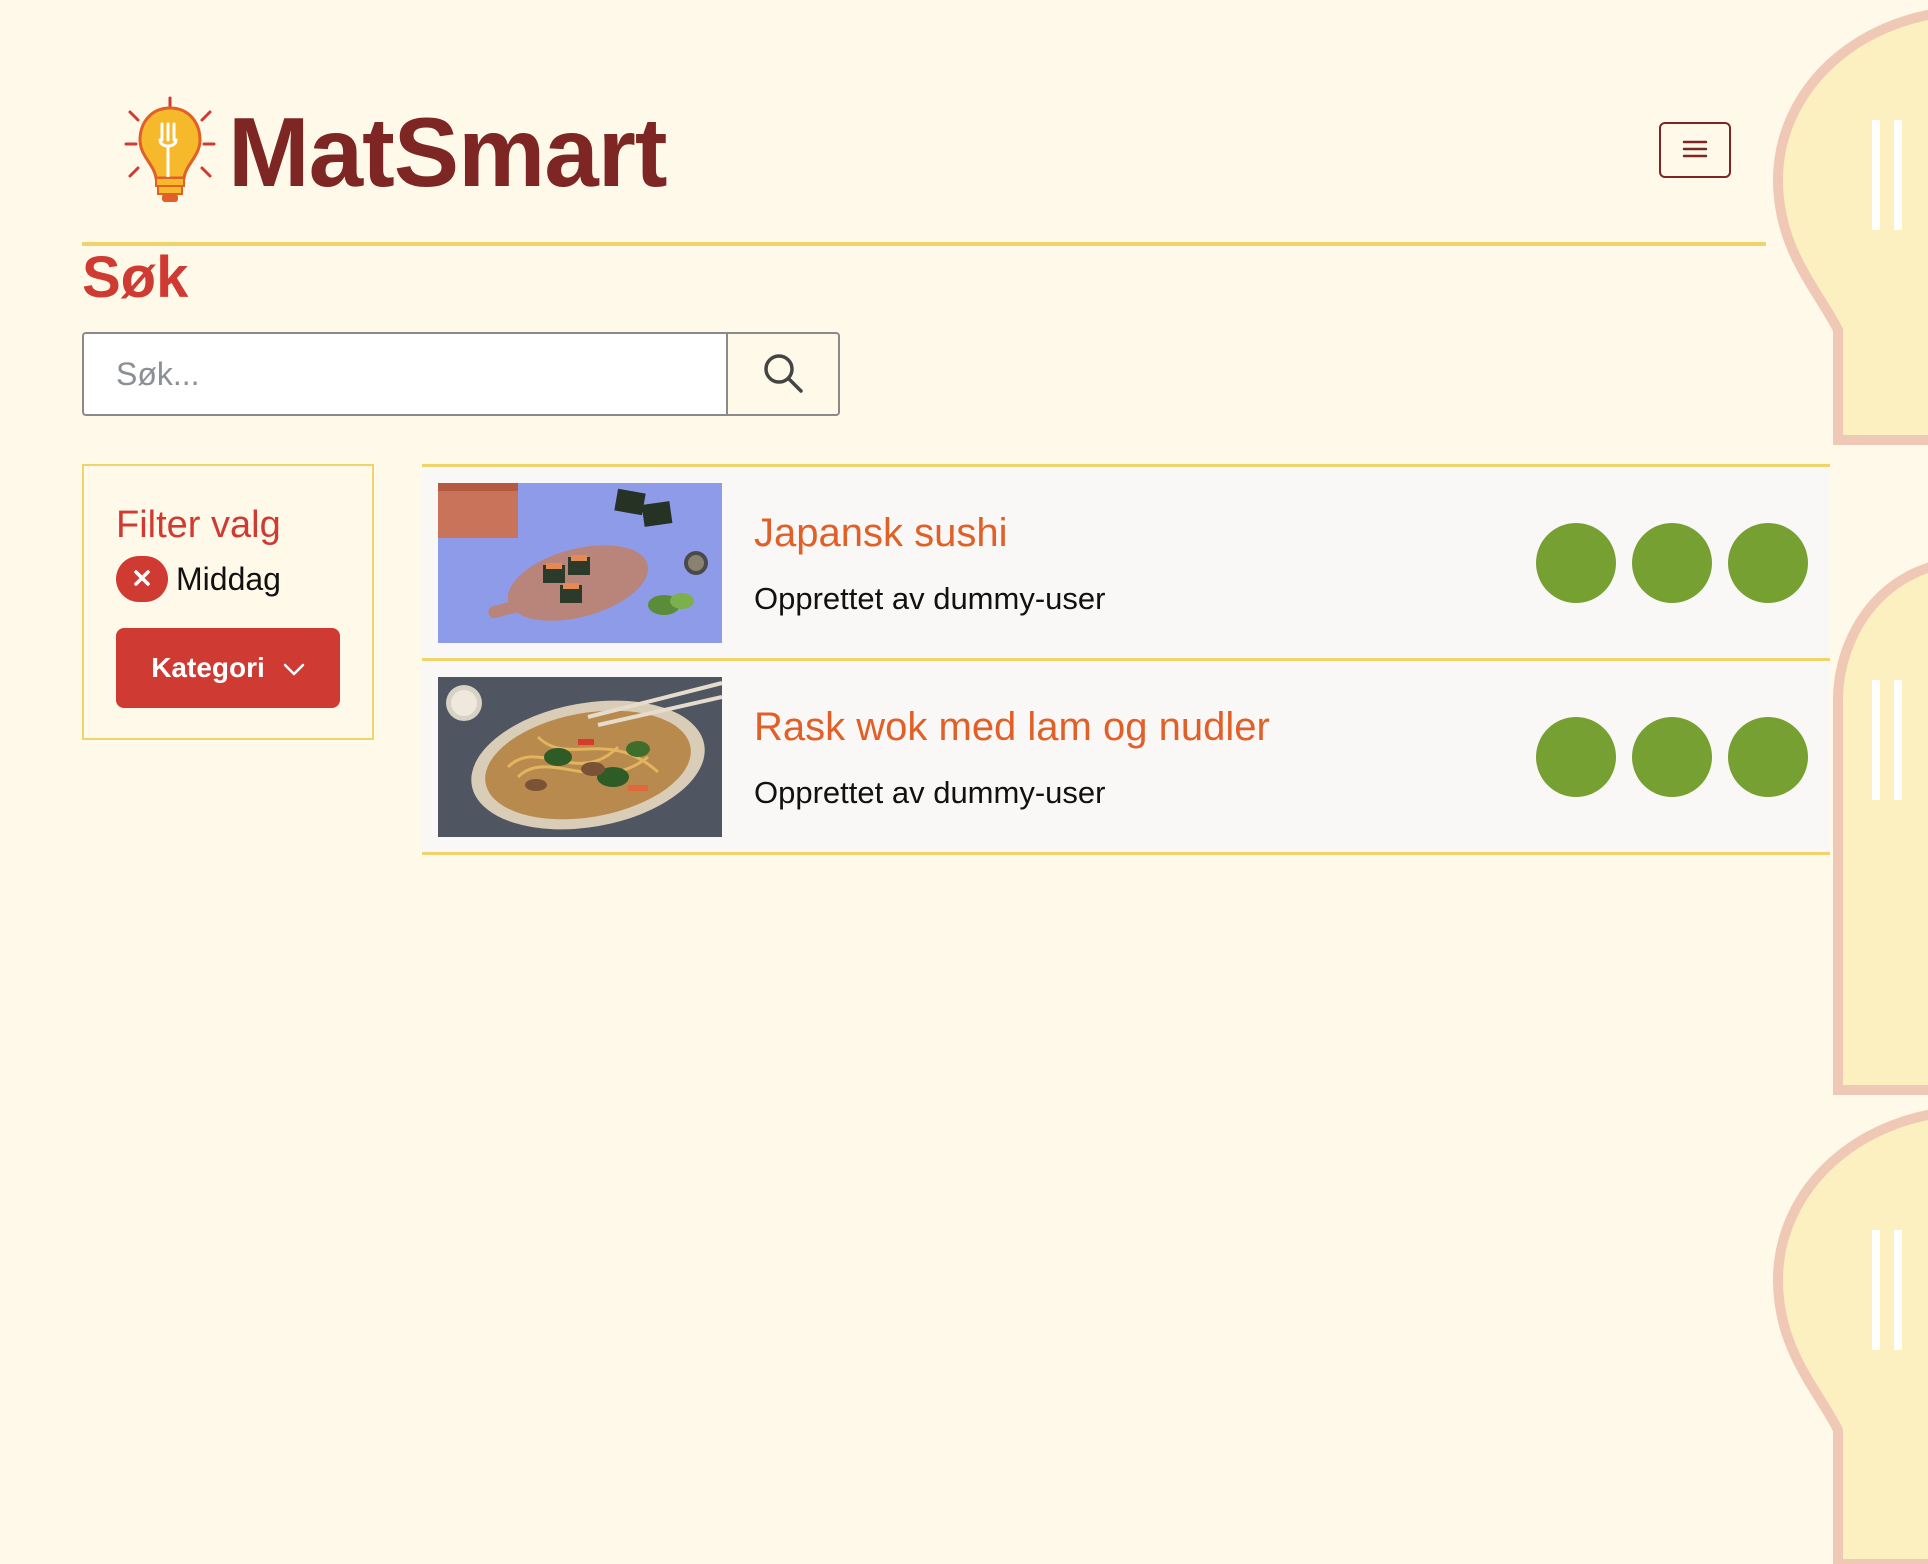  Describe the element at coordinates (135, 277) in the screenshot. I see `page-title: Søk` at that location.